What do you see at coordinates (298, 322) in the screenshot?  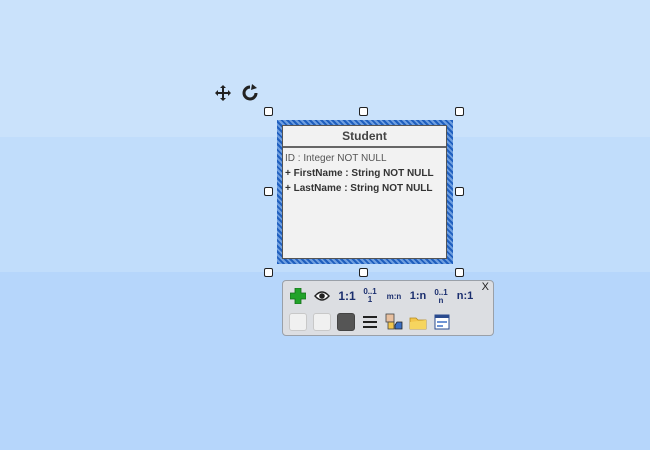 I see `fill-light-swatch` at bounding box center [298, 322].